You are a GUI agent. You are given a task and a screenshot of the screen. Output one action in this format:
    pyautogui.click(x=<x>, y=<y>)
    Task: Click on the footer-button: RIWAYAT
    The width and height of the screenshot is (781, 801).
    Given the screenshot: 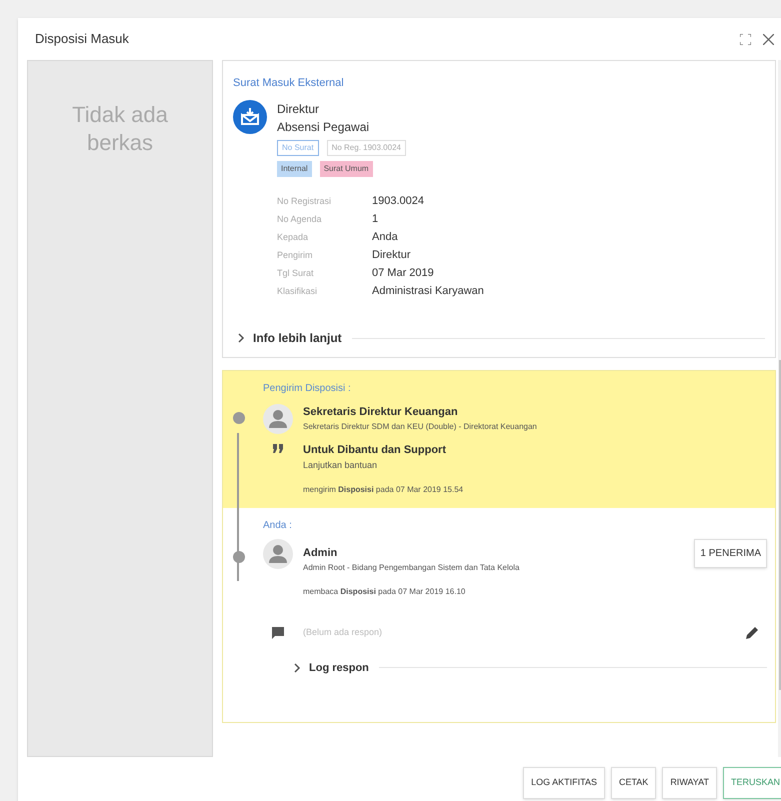 What is the action you would take?
    pyautogui.click(x=689, y=782)
    